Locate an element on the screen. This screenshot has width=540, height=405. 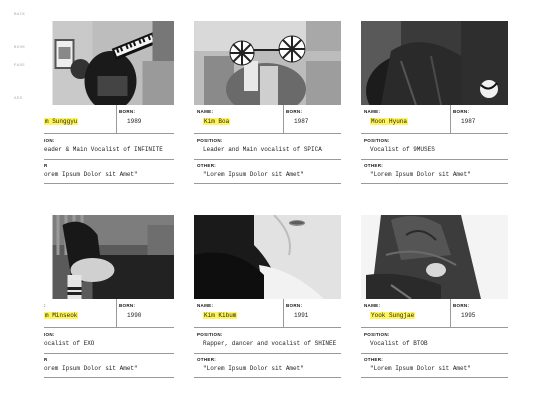
nav-back-link: BACK is located at coordinates (19, 15).